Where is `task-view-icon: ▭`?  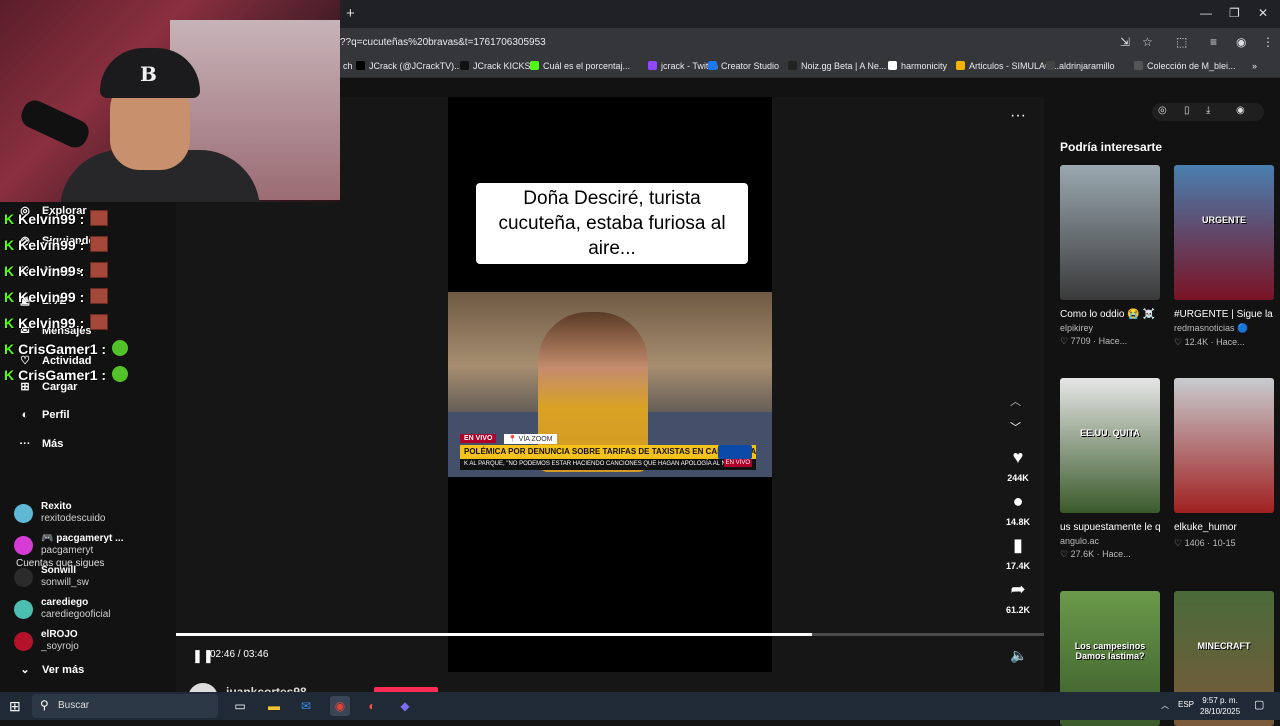 task-view-icon: ▭ is located at coordinates (240, 706).